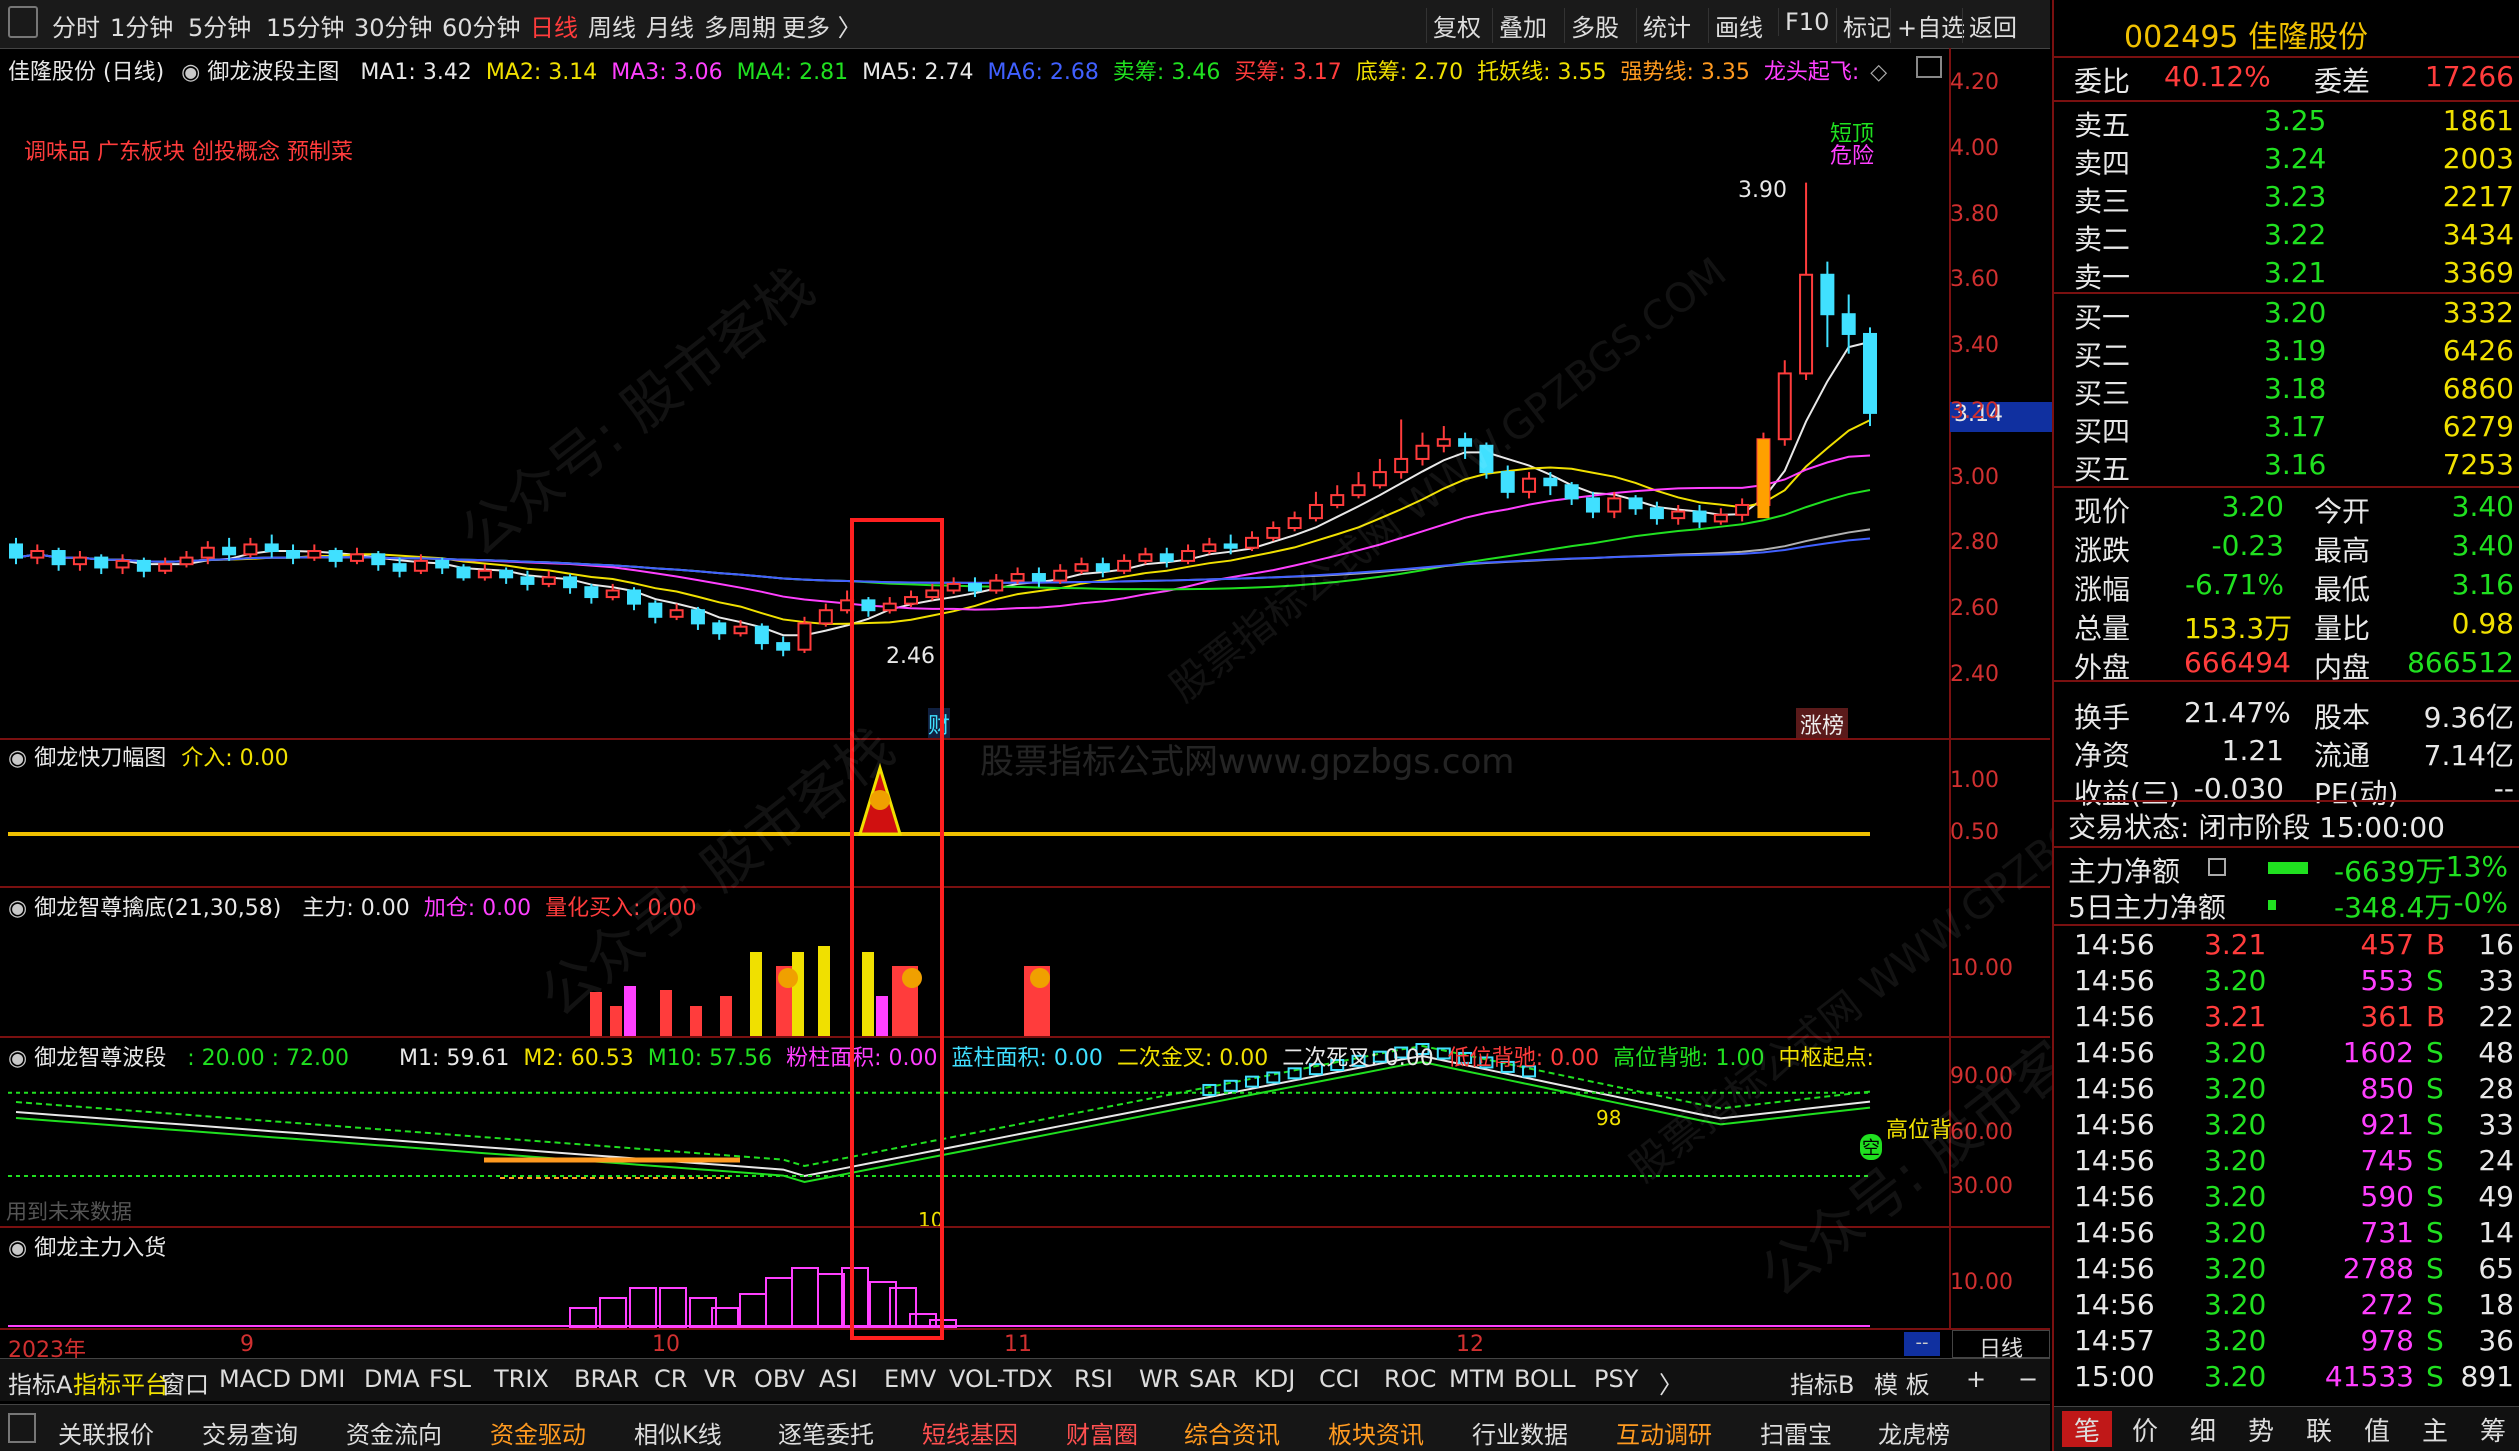 This screenshot has height=1451, width=2519. What do you see at coordinates (1806, 22) in the screenshot?
I see `toolbar-button: F10` at bounding box center [1806, 22].